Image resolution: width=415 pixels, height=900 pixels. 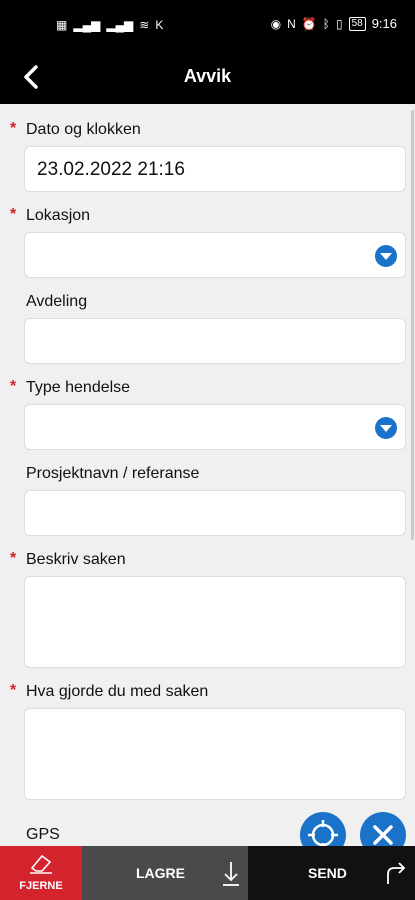 What do you see at coordinates (160, 873) in the screenshot?
I see `save-label: LAGRE` at bounding box center [160, 873].